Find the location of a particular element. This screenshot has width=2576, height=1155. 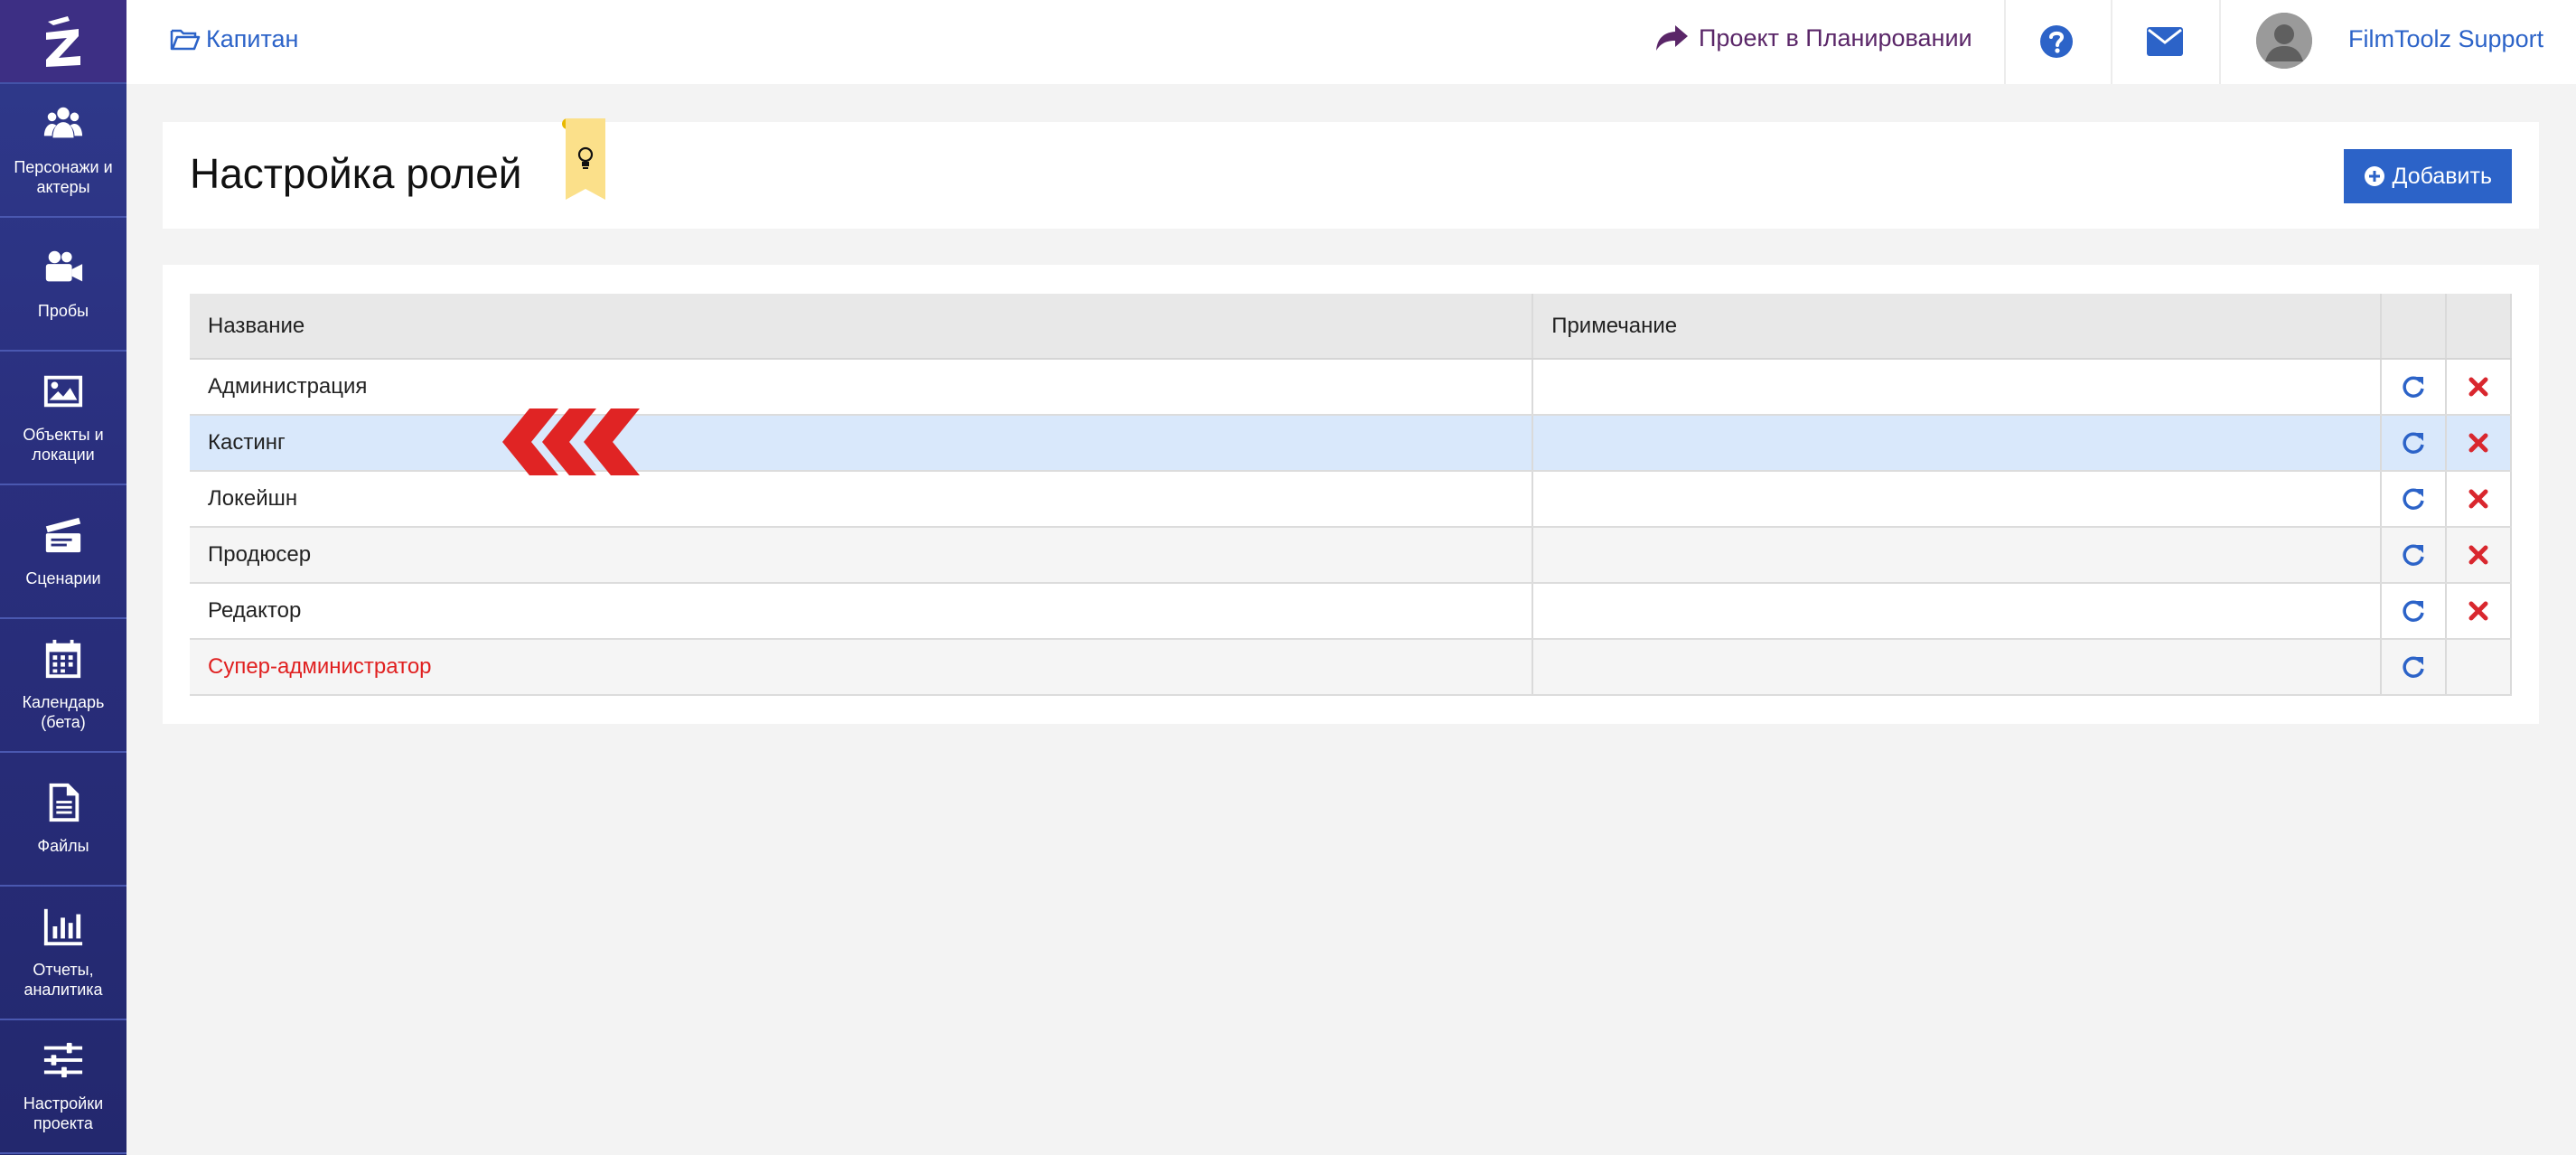

plus-circle-icon is located at coordinates (2374, 176).